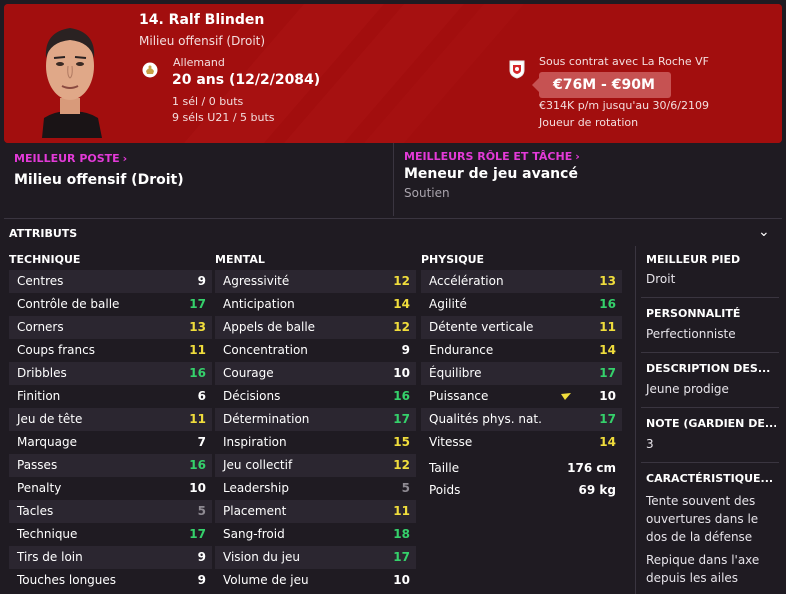  I want to click on attribute-label: Détente verticale, so click(481, 327).